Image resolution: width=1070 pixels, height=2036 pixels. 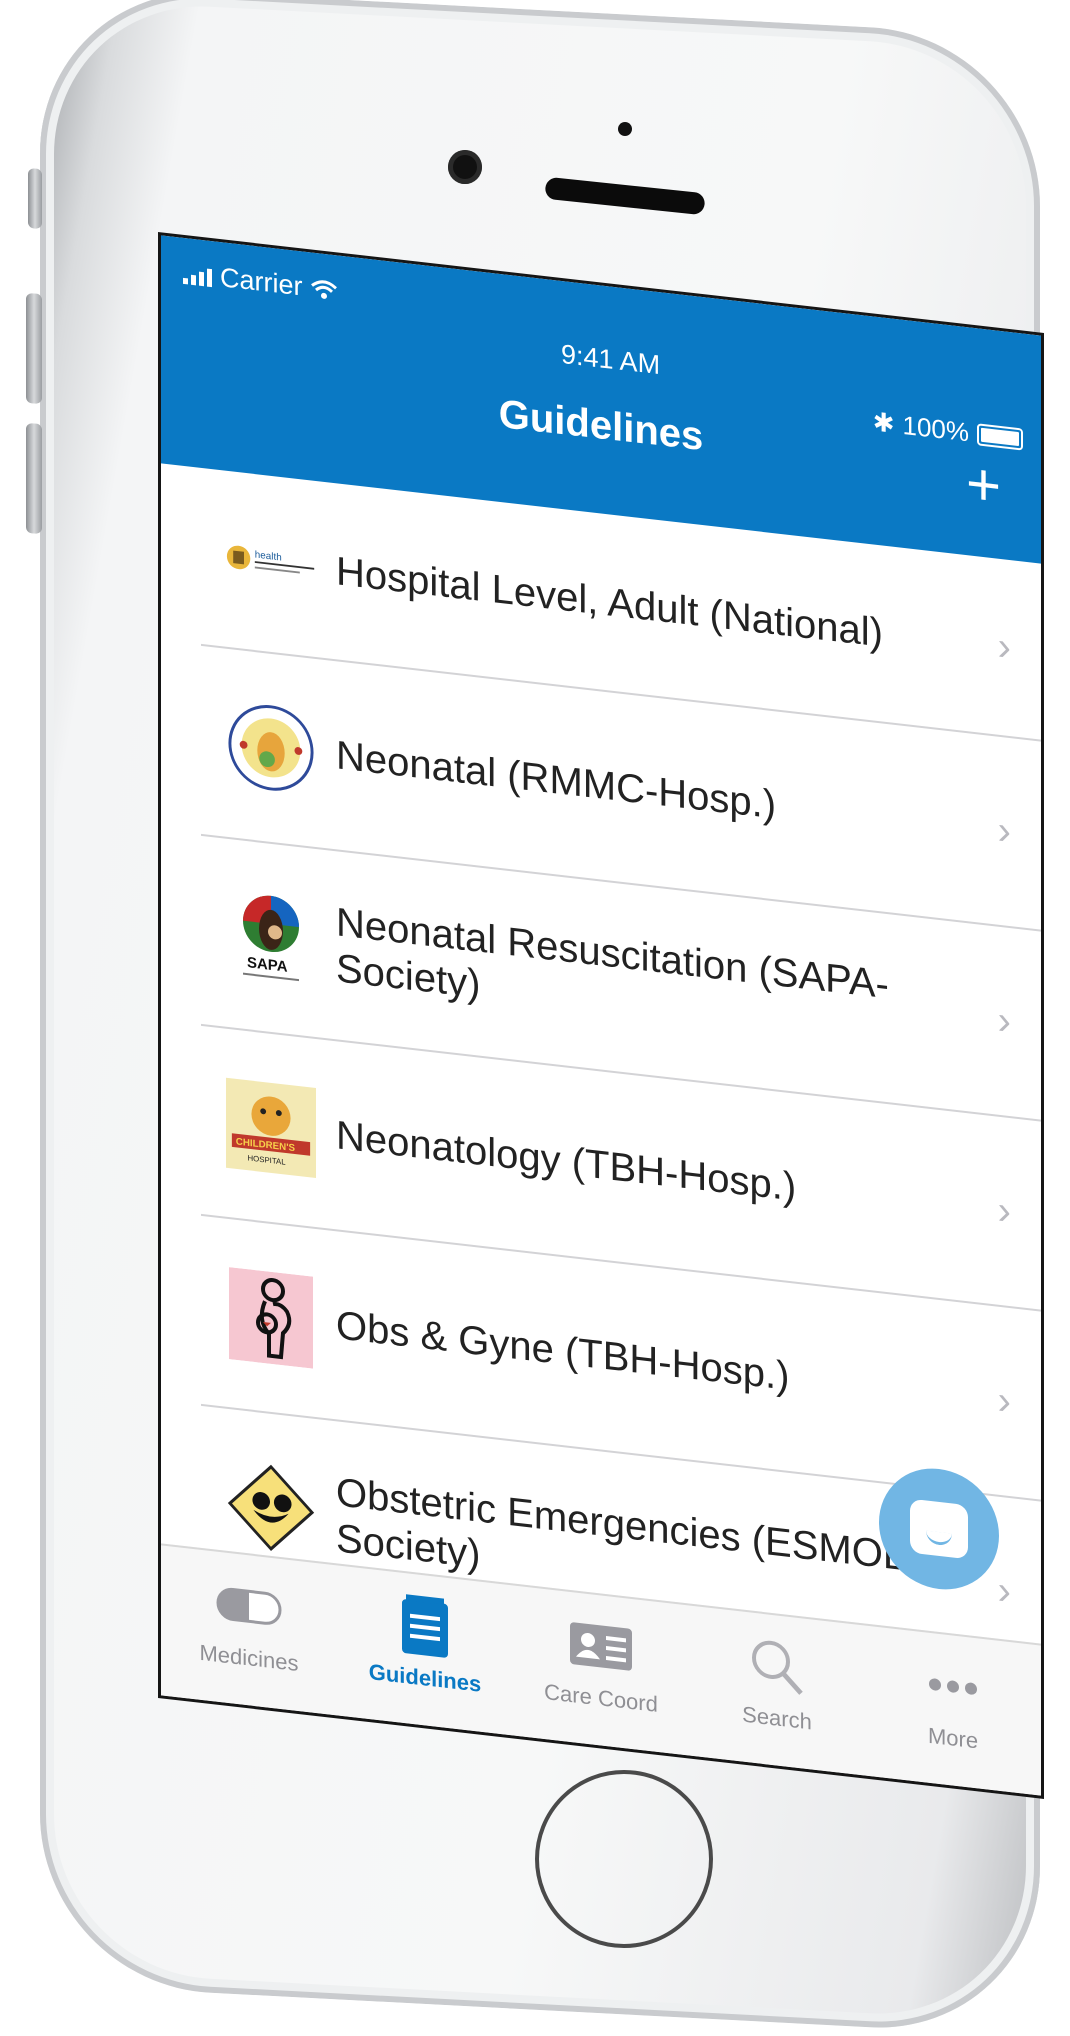 I want to click on status-time: 9:41 AM, so click(x=611, y=359).